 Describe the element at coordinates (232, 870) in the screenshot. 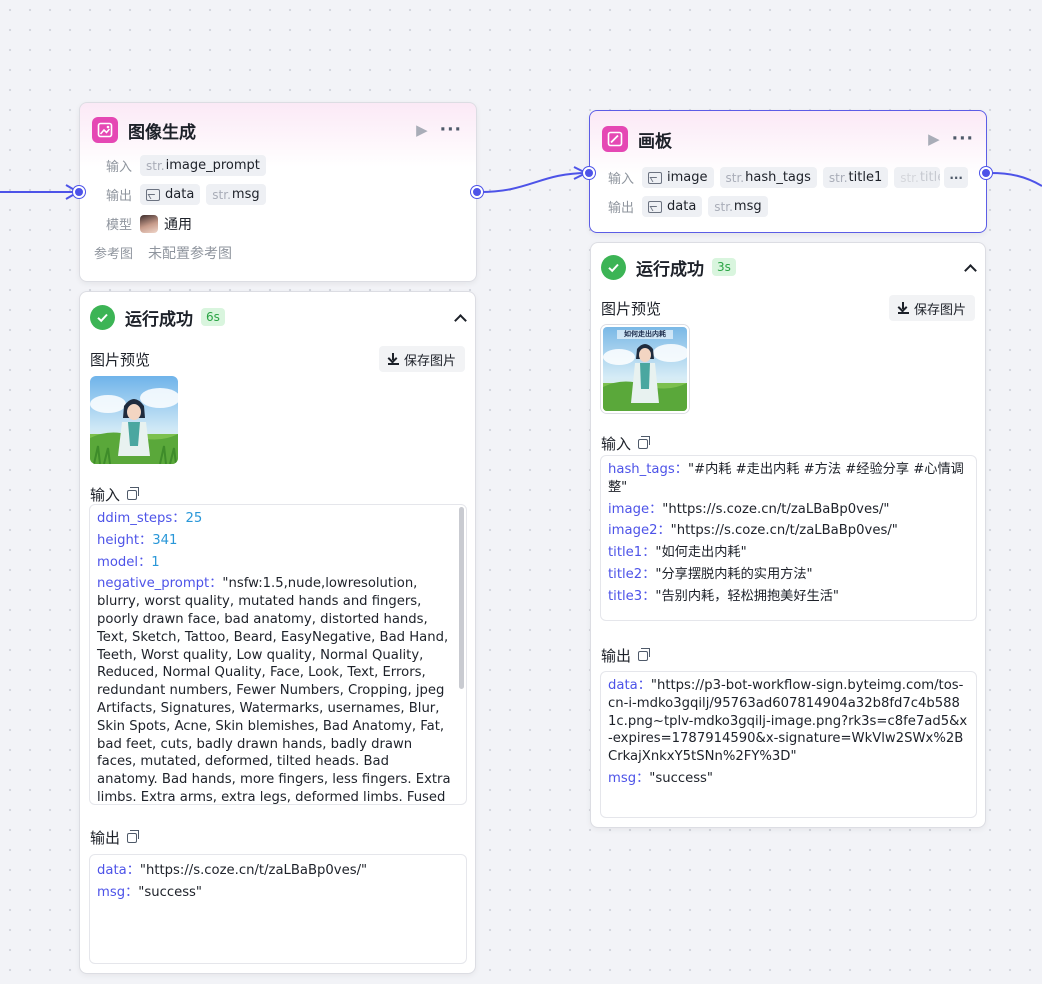

I see `output-item-data: data："https://s.coze.cn/t/zaLBaBp0ves/"` at that location.